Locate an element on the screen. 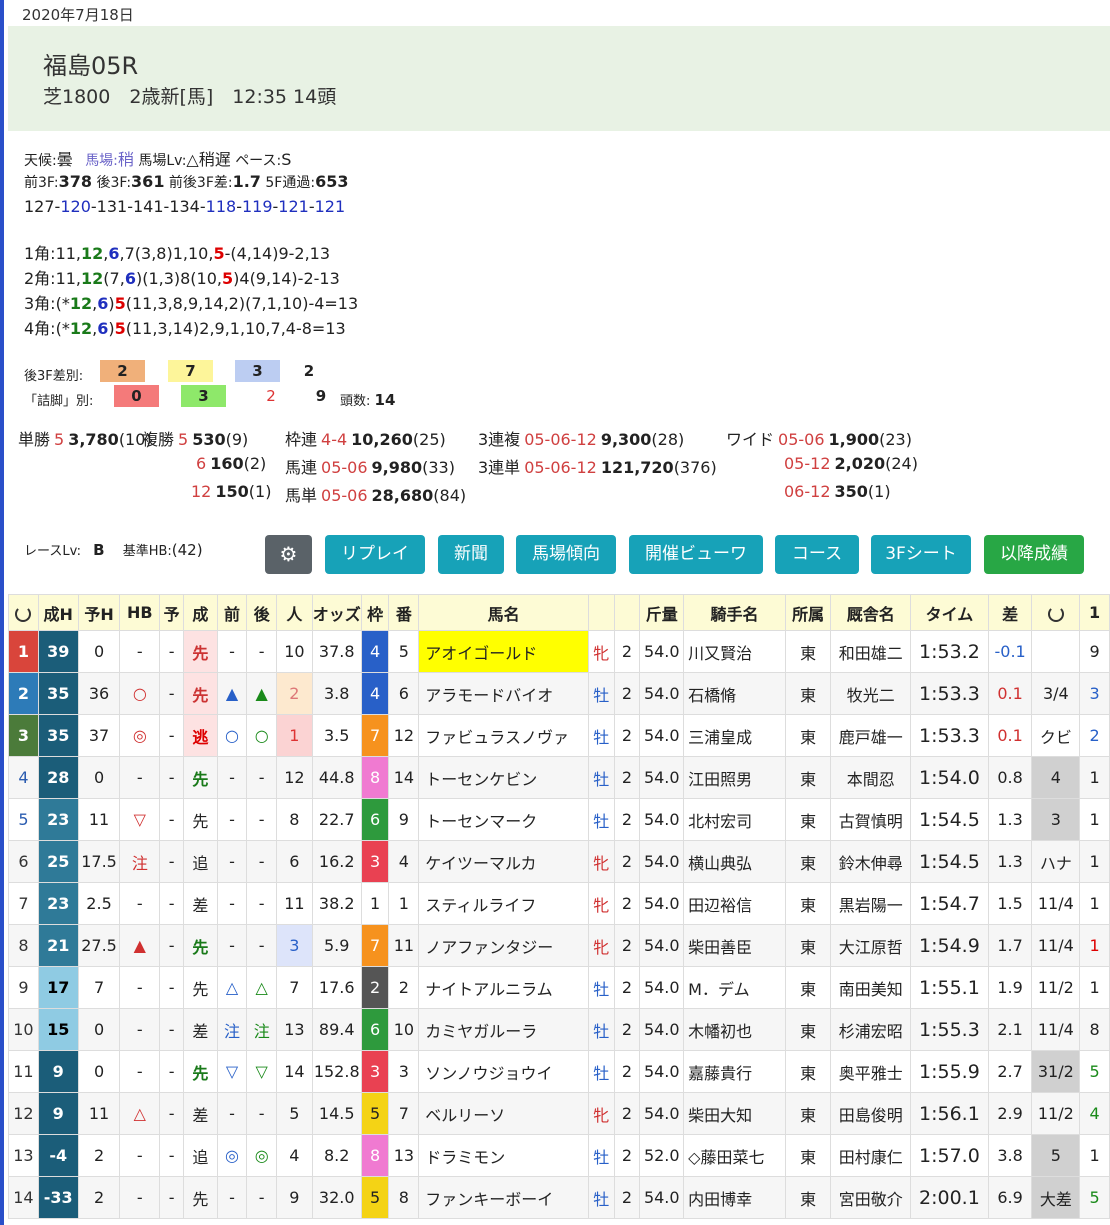 The width and height of the screenshot is (1110, 1225). header-cell is located at coordinates (23, 612).